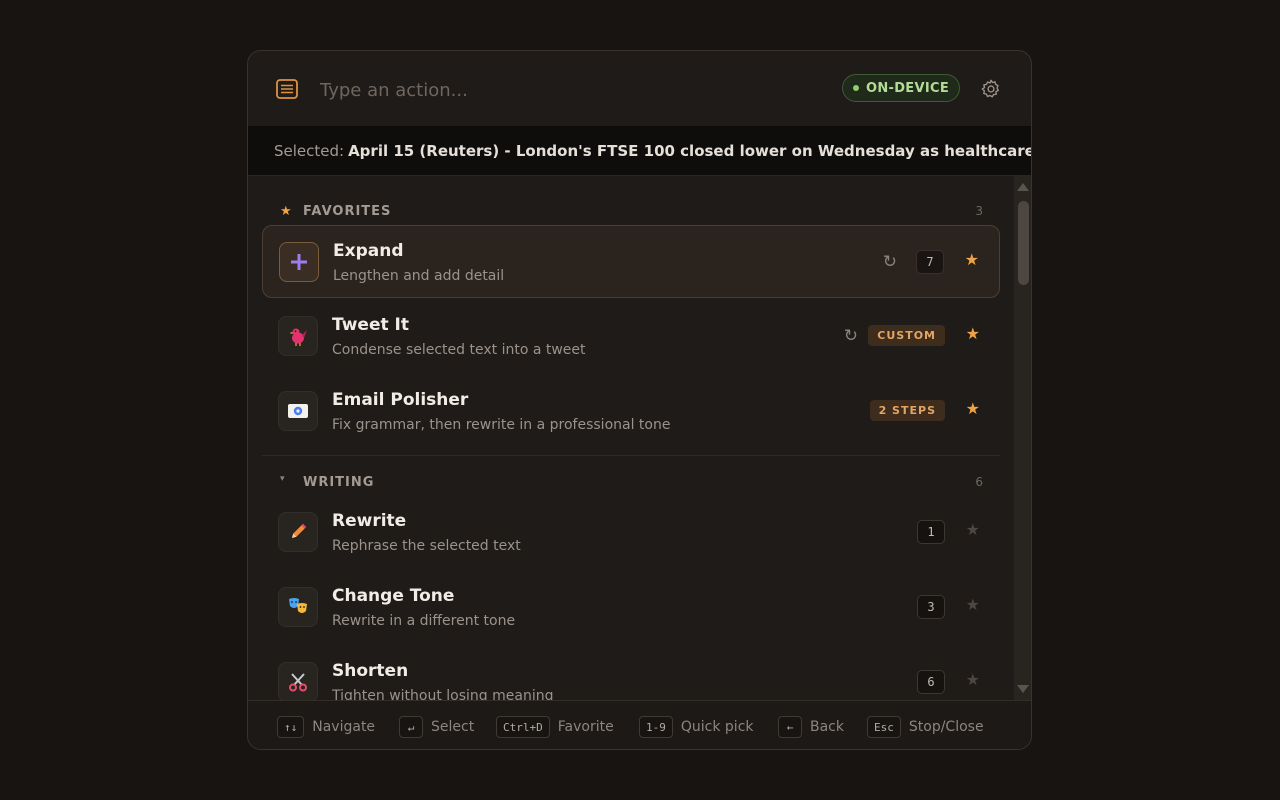 Image resolution: width=1280 pixels, height=800 pixels. Describe the element at coordinates (656, 727) in the screenshot. I see `hint-key: 1-9` at that location.